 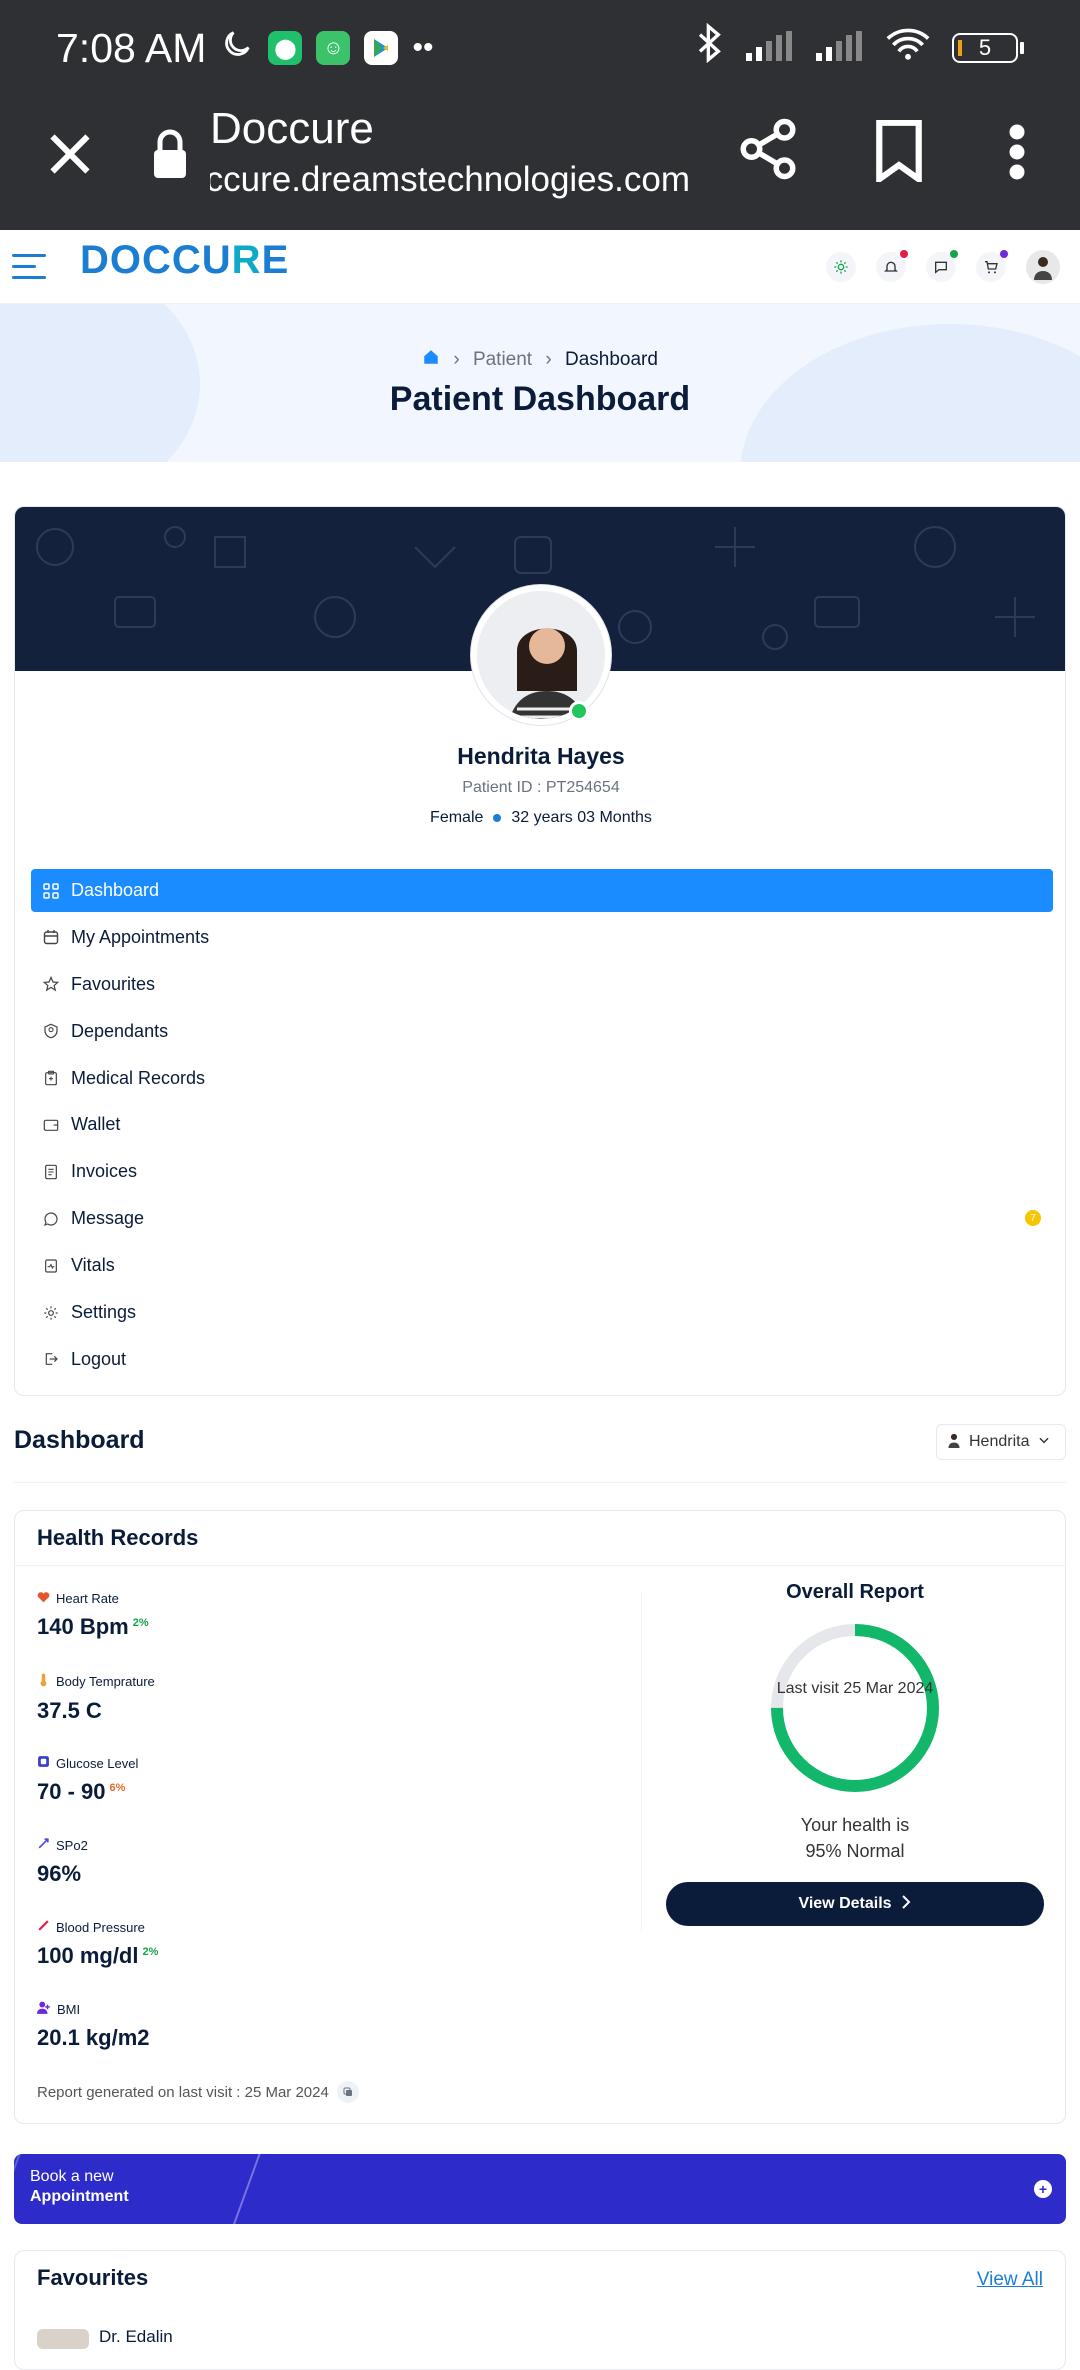 I want to click on clipboard-icon, so click(x=51, y=1078).